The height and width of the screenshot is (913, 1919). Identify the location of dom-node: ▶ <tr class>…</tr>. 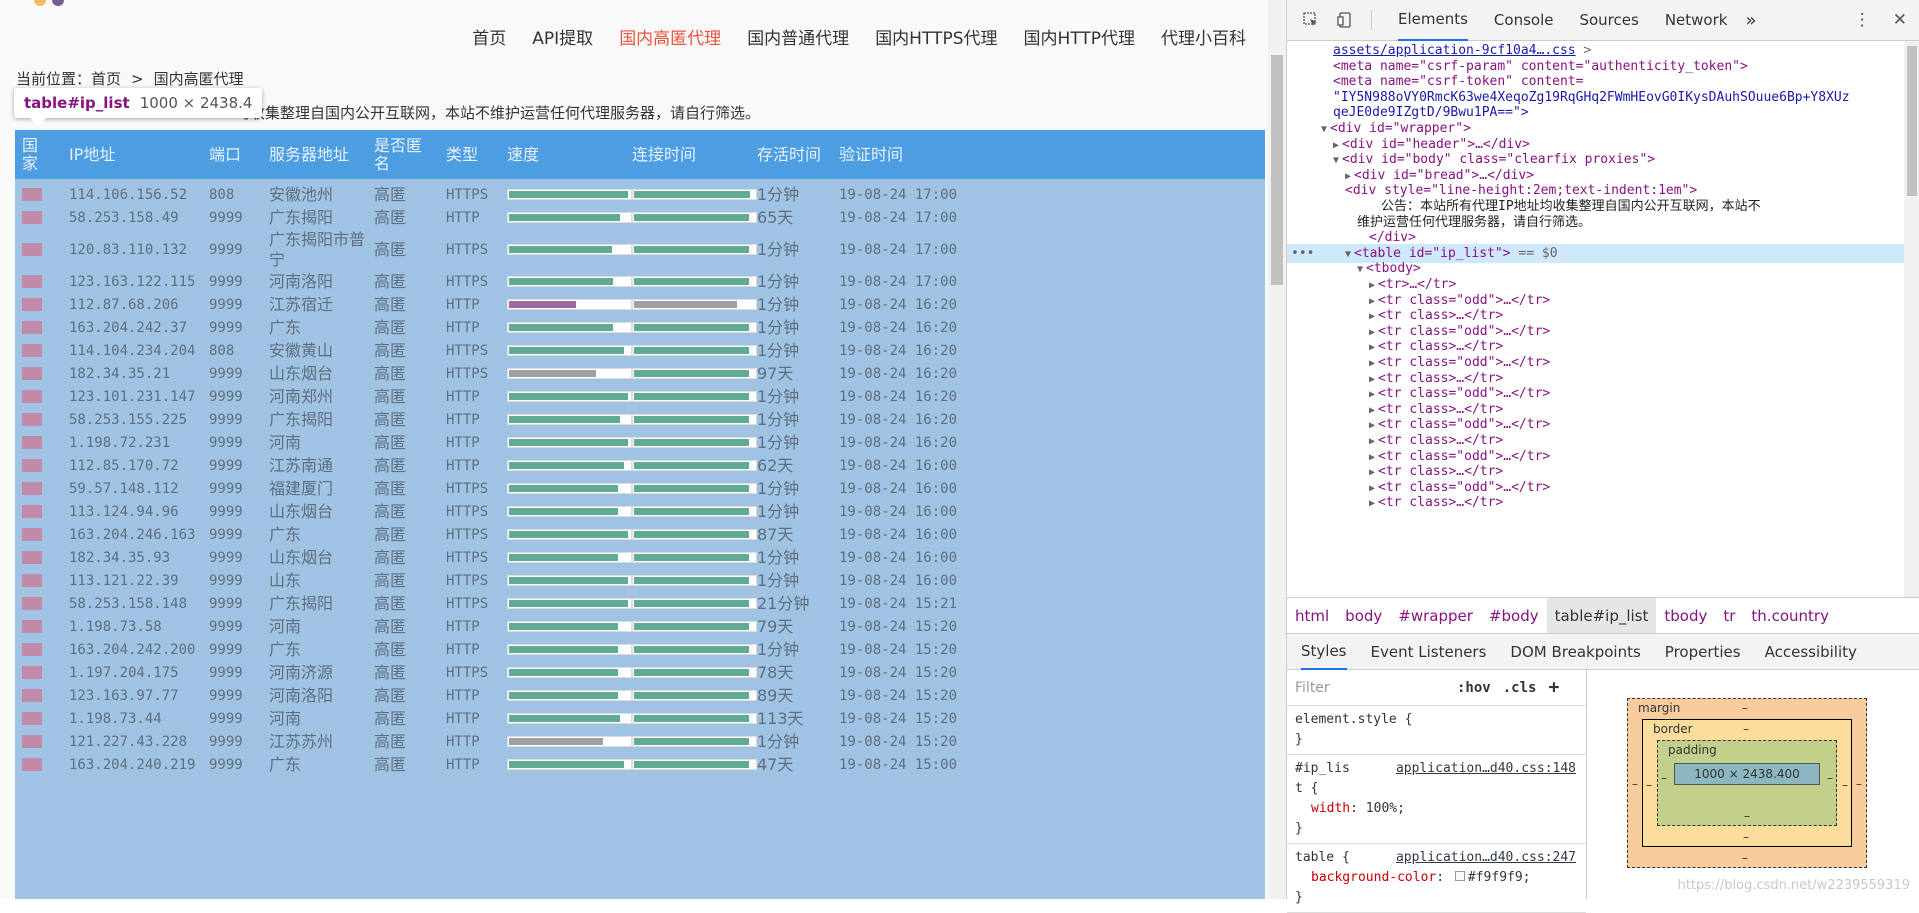
(1597, 502).